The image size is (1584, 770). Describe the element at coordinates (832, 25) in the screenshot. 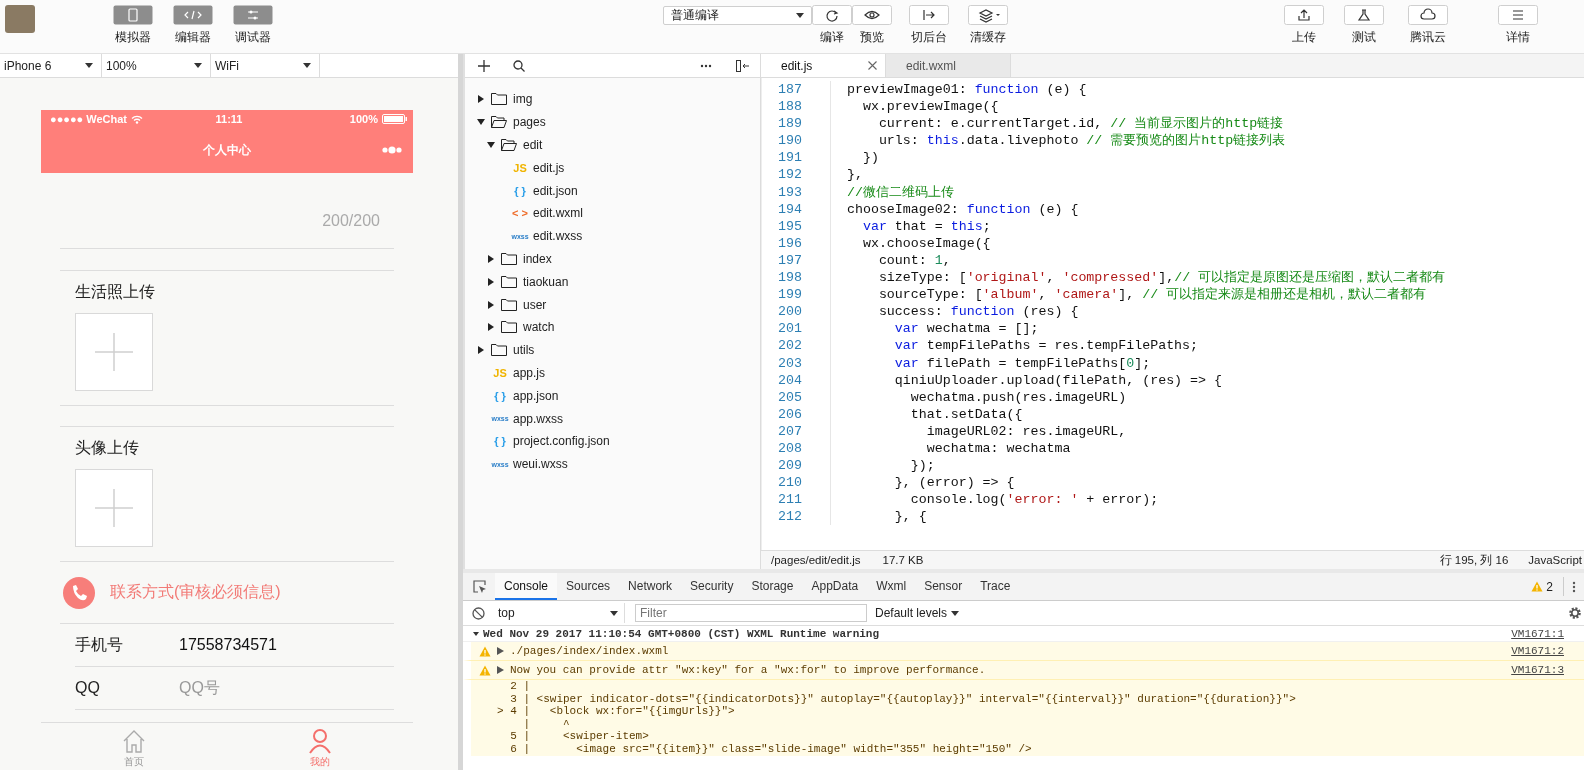

I see `toolbar-button: 编译` at that location.